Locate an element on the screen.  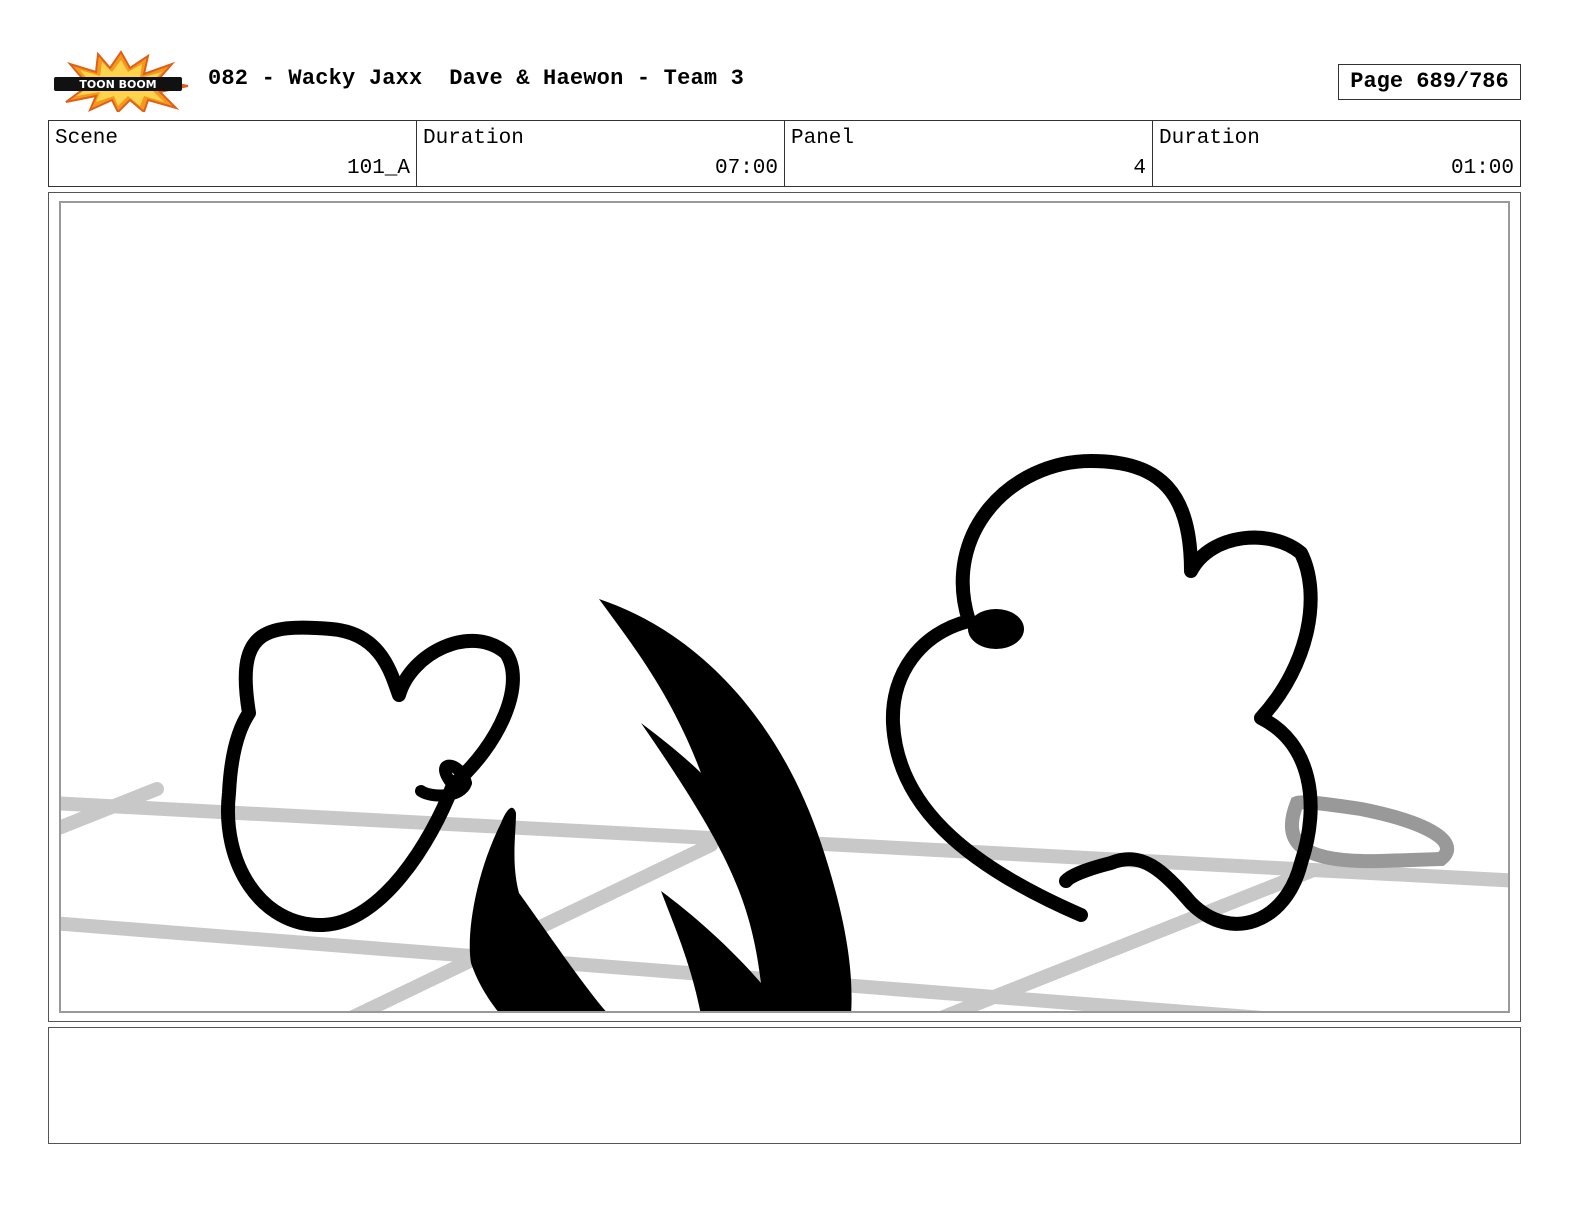
panel-cell: Panel 4 is located at coordinates (969, 153).